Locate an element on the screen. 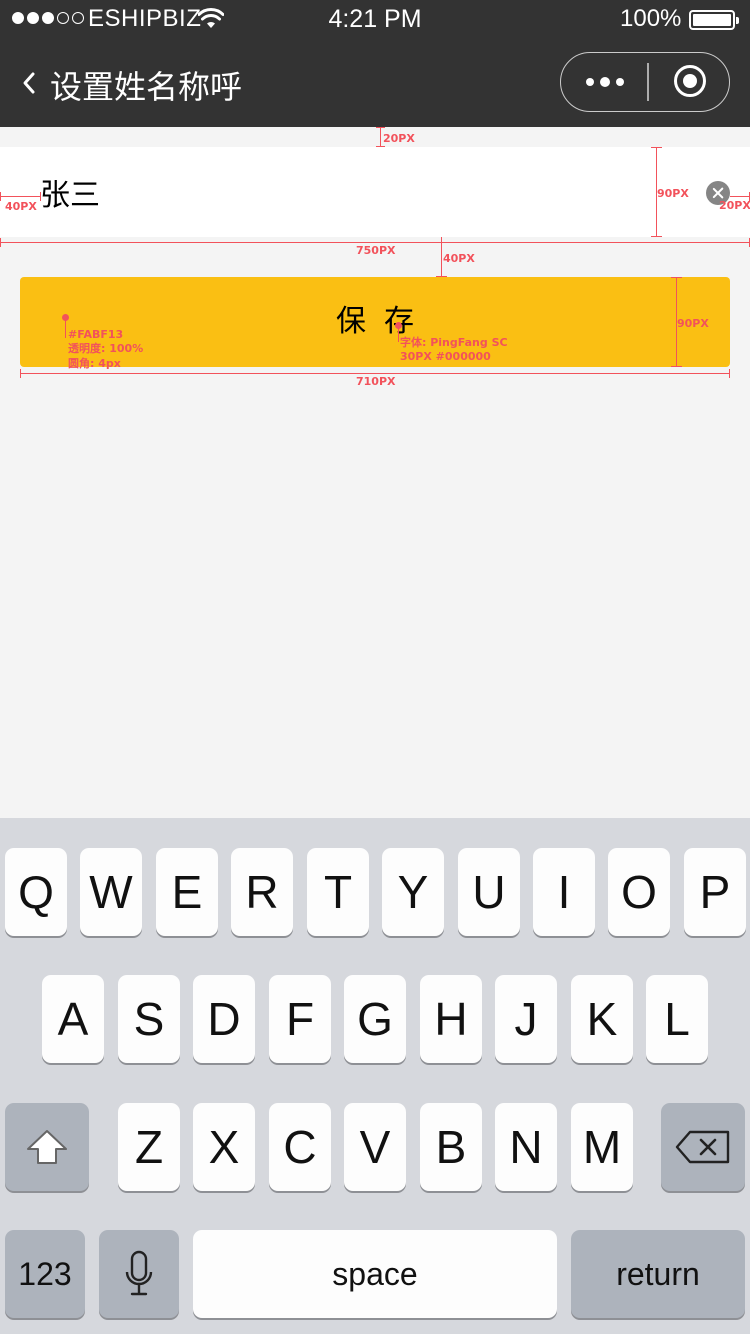 The image size is (750, 1334). annotation-right-padding: 20PX is located at coordinates (734, 205).